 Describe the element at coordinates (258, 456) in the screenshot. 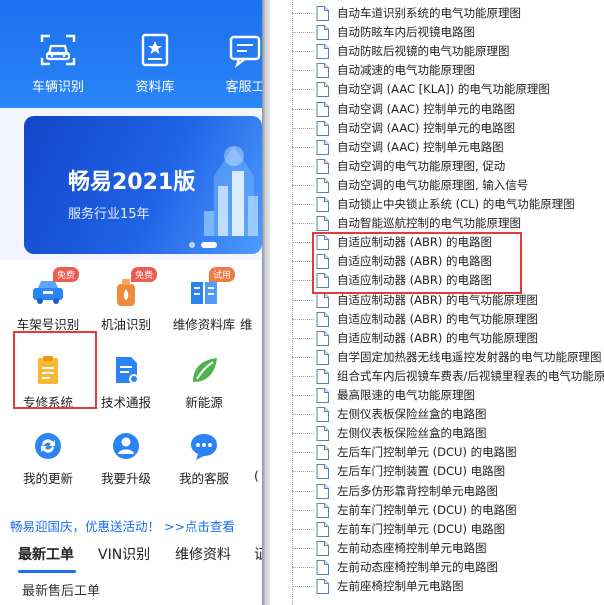

I see `feature-more-2: (` at that location.